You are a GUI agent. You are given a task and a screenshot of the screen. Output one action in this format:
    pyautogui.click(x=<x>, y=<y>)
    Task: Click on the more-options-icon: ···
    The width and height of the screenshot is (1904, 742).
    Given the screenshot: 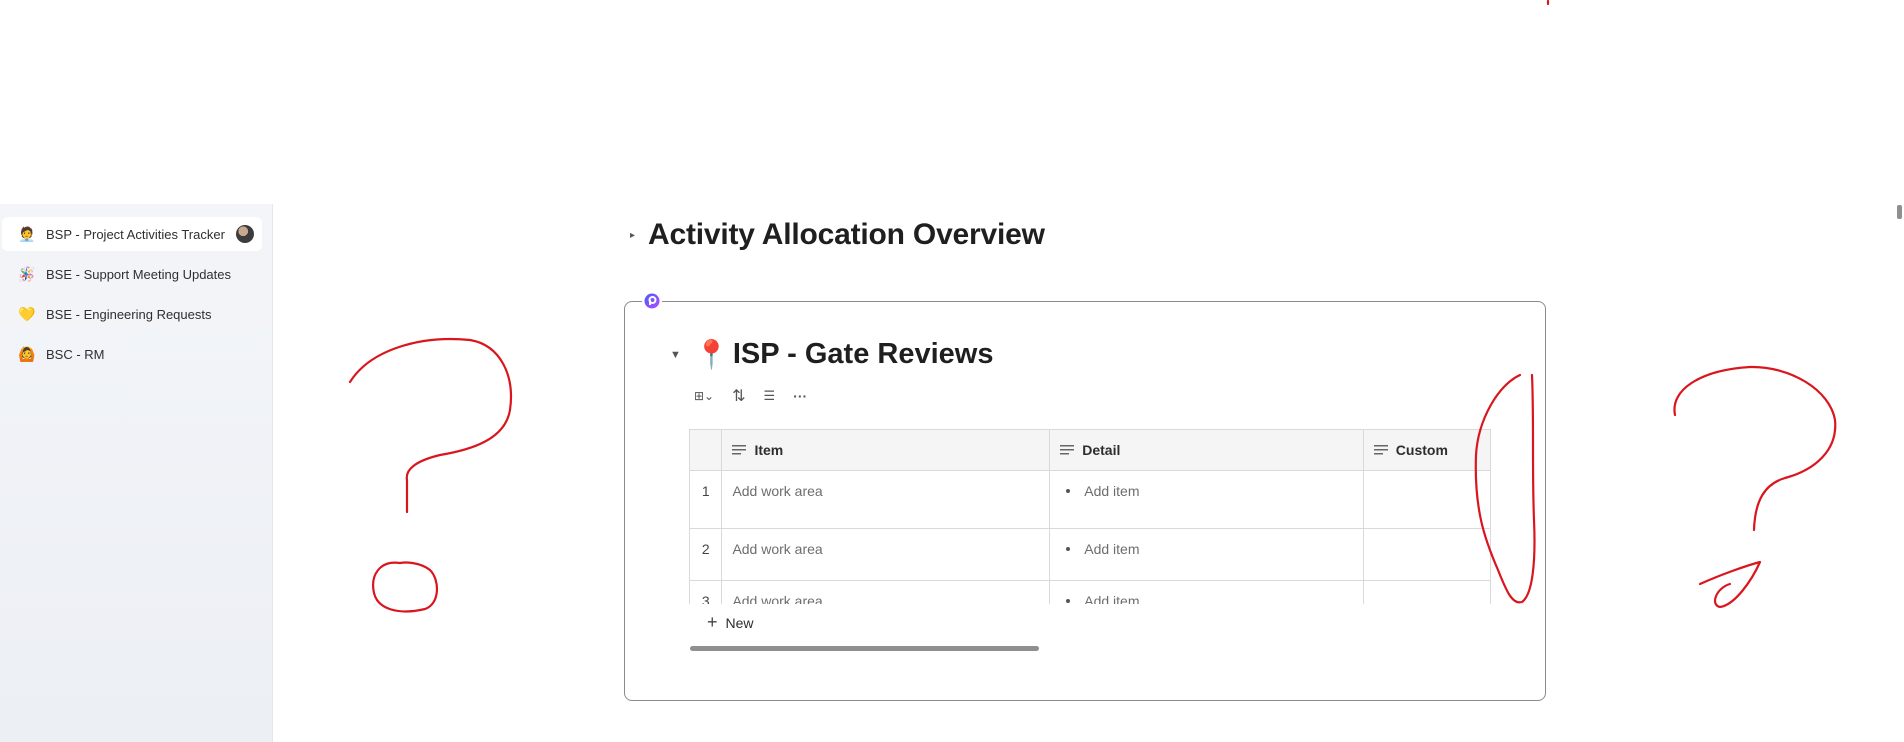 What is the action you would take?
    pyautogui.click(x=800, y=396)
    